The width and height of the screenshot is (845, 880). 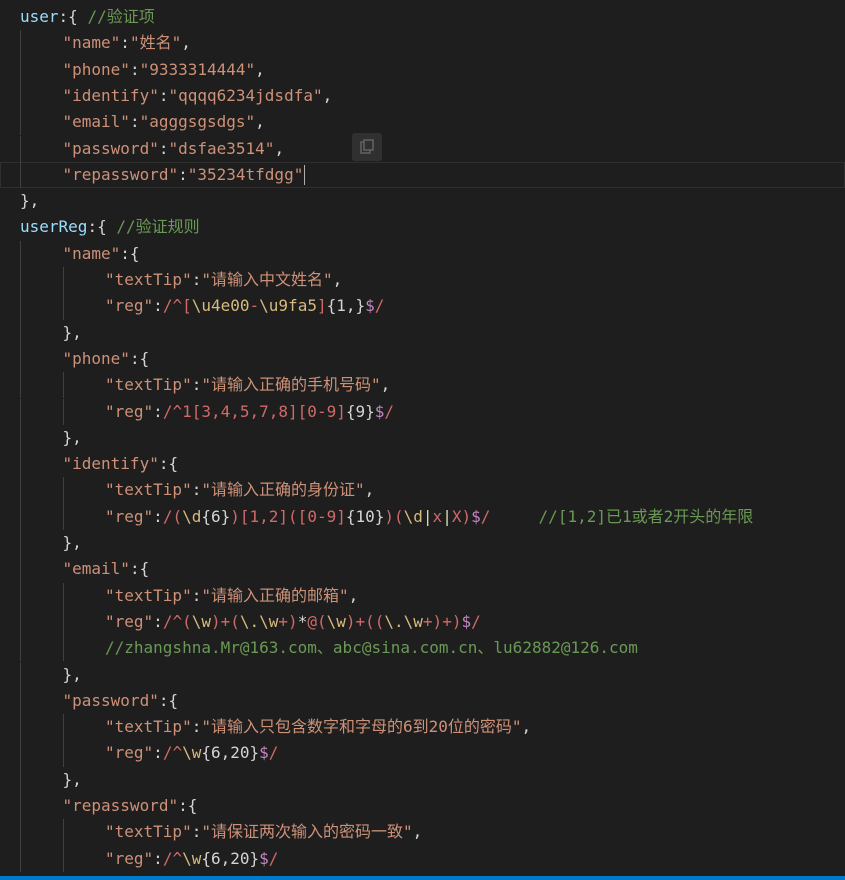 I want to click on code-text: "reg":/^[\u4e00-\u9fa5]{1,}$/, so click(x=244, y=306).